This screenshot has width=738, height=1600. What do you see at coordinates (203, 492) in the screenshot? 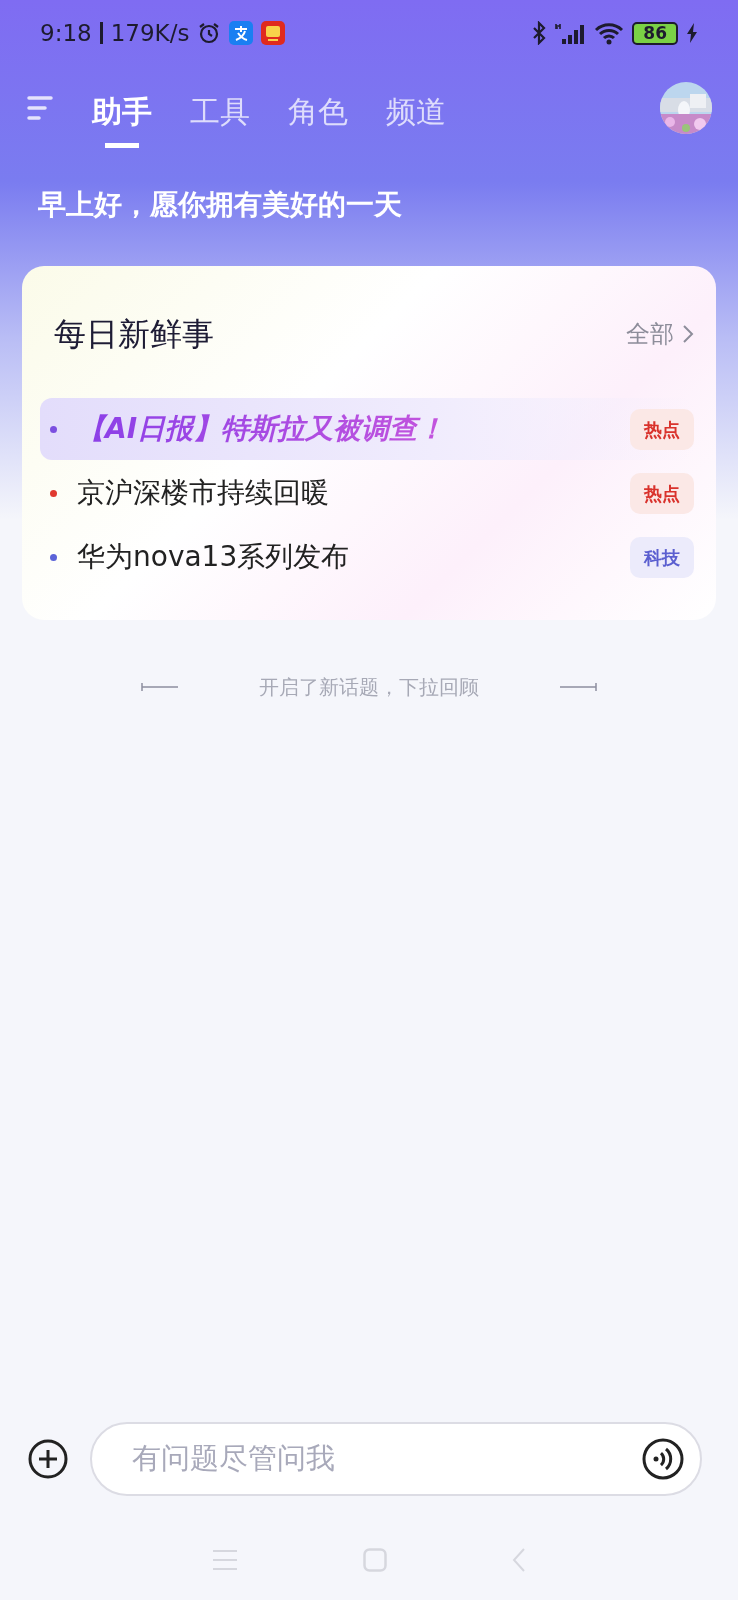
I see `headline-text: 京沪深楼市持续回暖` at bounding box center [203, 492].